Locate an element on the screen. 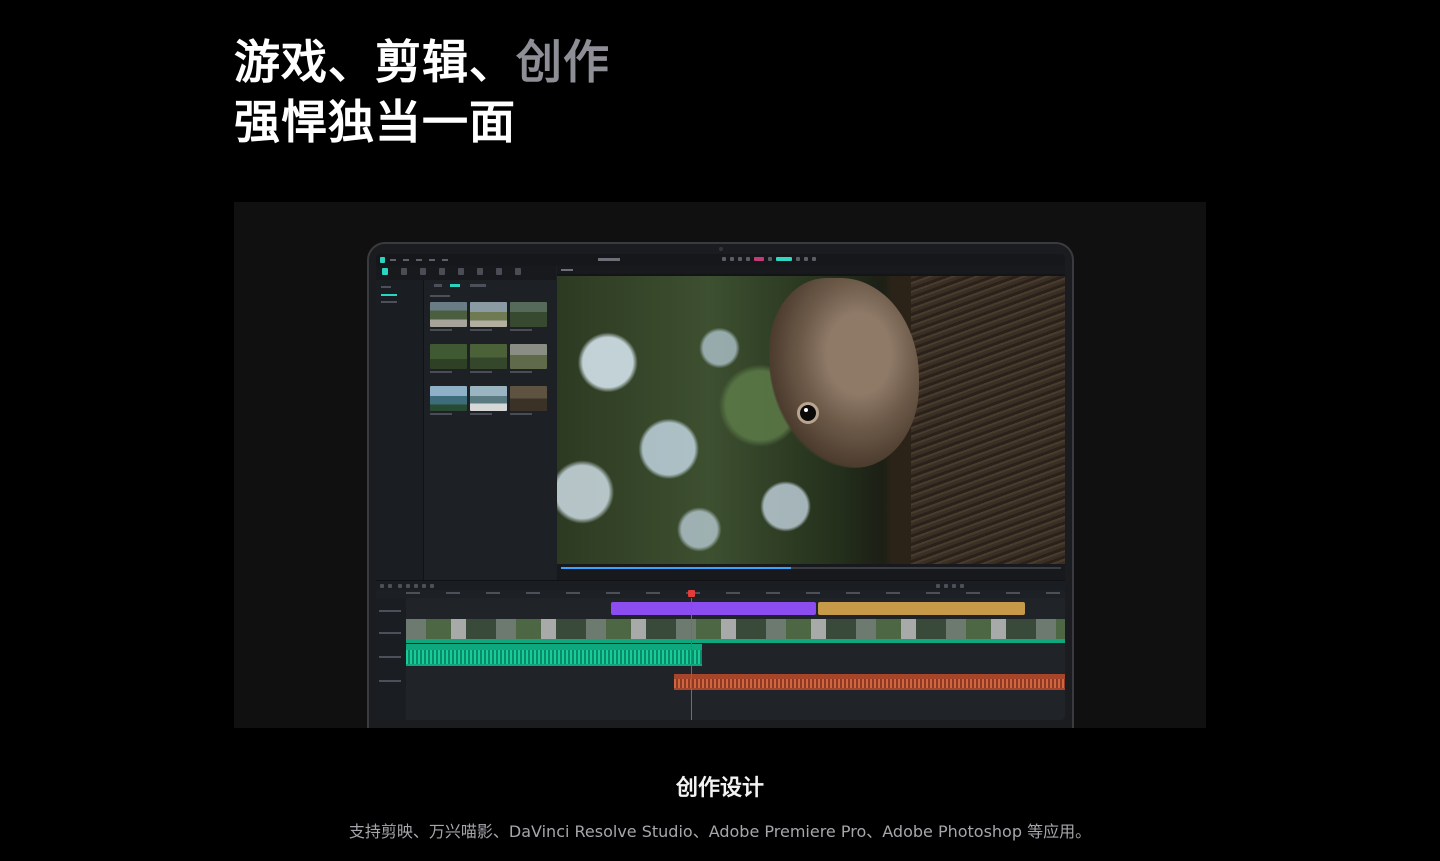  video-clip-track is located at coordinates (735, 629).